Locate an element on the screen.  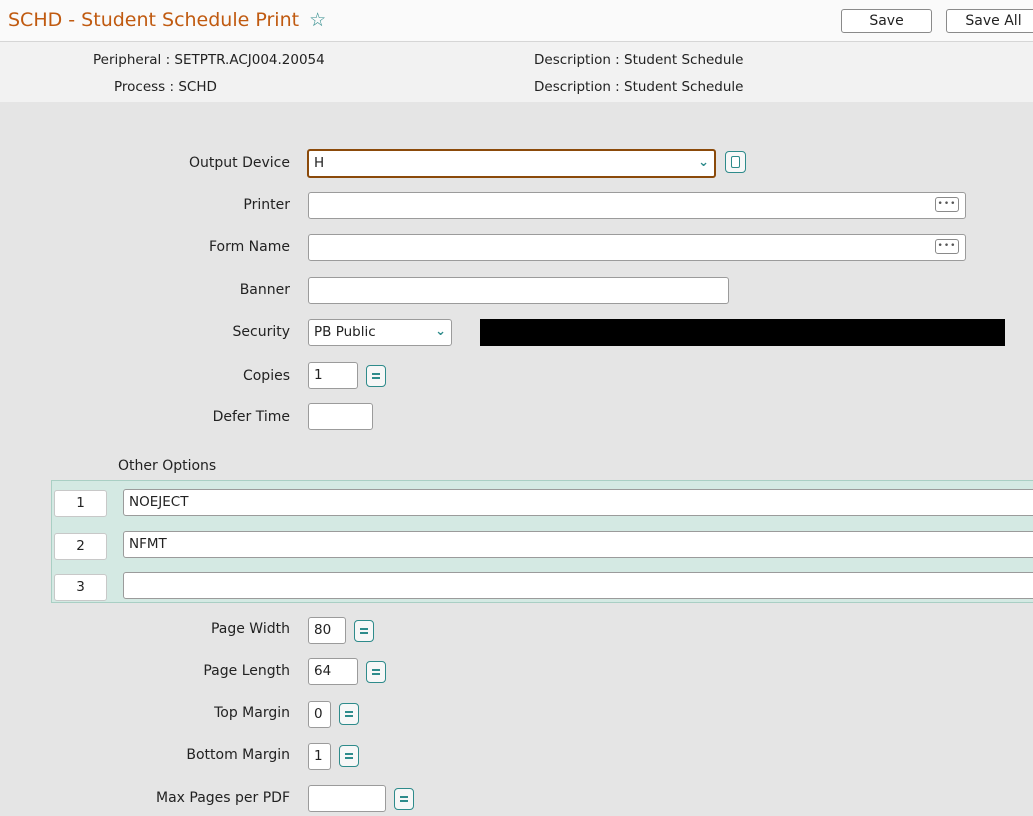
top-margin-value: 0 is located at coordinates (318, 714).